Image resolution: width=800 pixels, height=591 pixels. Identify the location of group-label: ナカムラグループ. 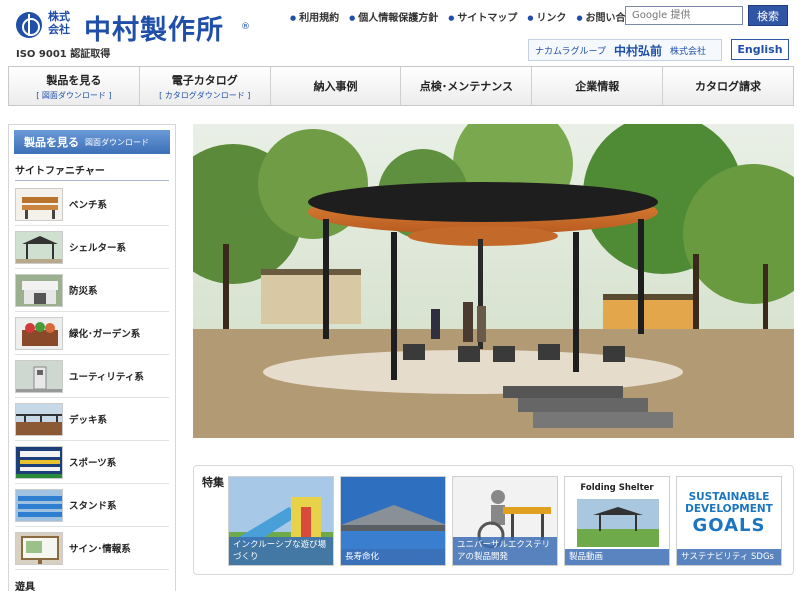
(571, 51).